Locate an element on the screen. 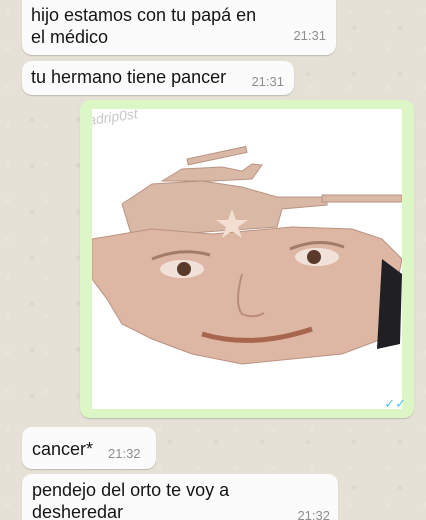 The image size is (426, 520). message-text: hijo estamos con tu papá en el médico is located at coordinates (144, 26).